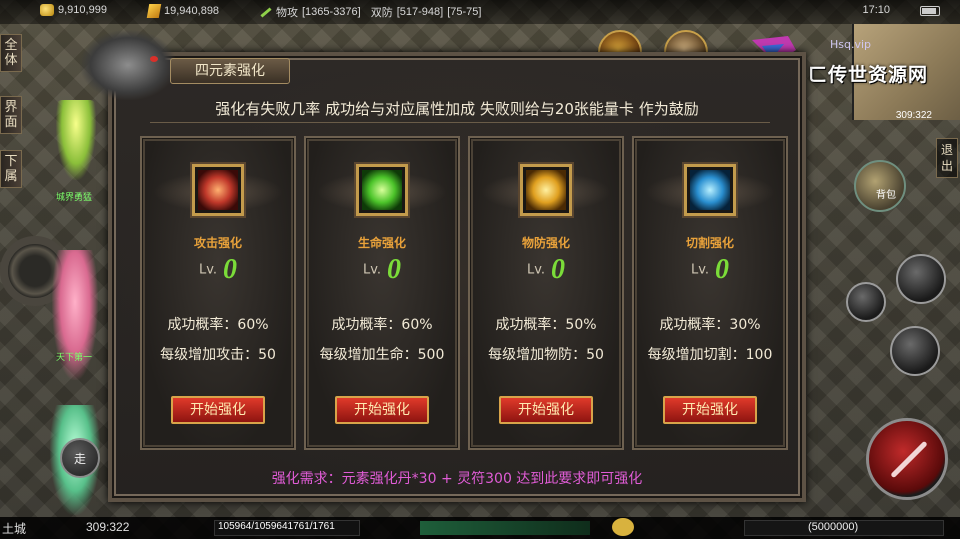 This screenshot has width=960, height=539. I want to click on exit-label-char1: 退, so click(946, 150).